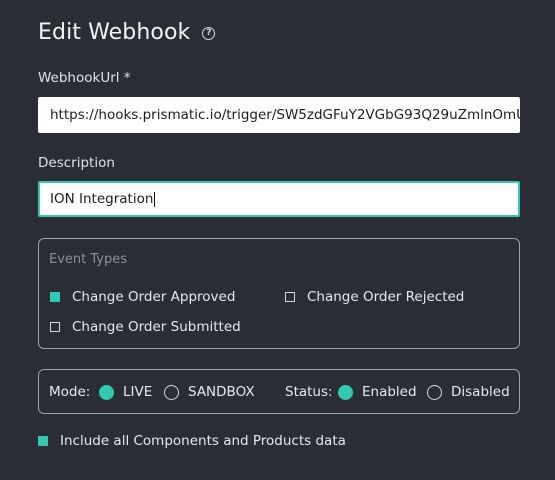  Describe the element at coordinates (154, 297) in the screenshot. I see `checkbox-label: Change Order Approved` at that location.